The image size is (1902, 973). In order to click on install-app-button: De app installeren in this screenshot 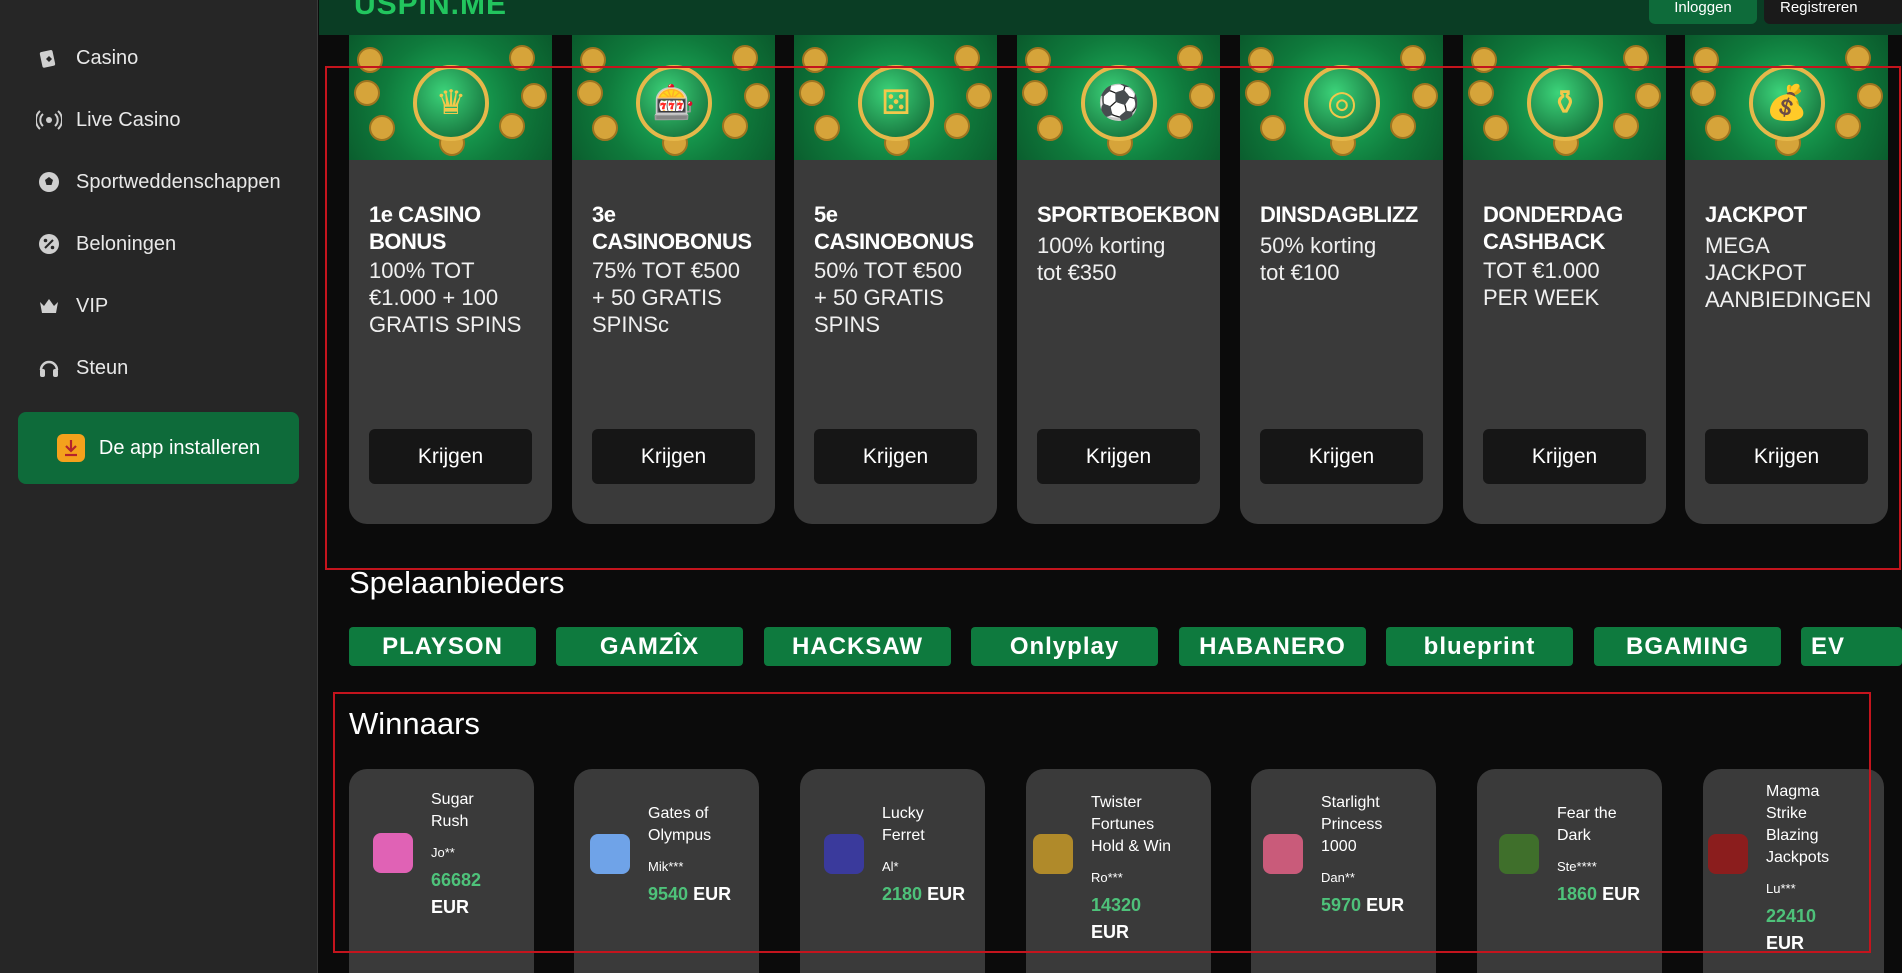, I will do `click(158, 448)`.